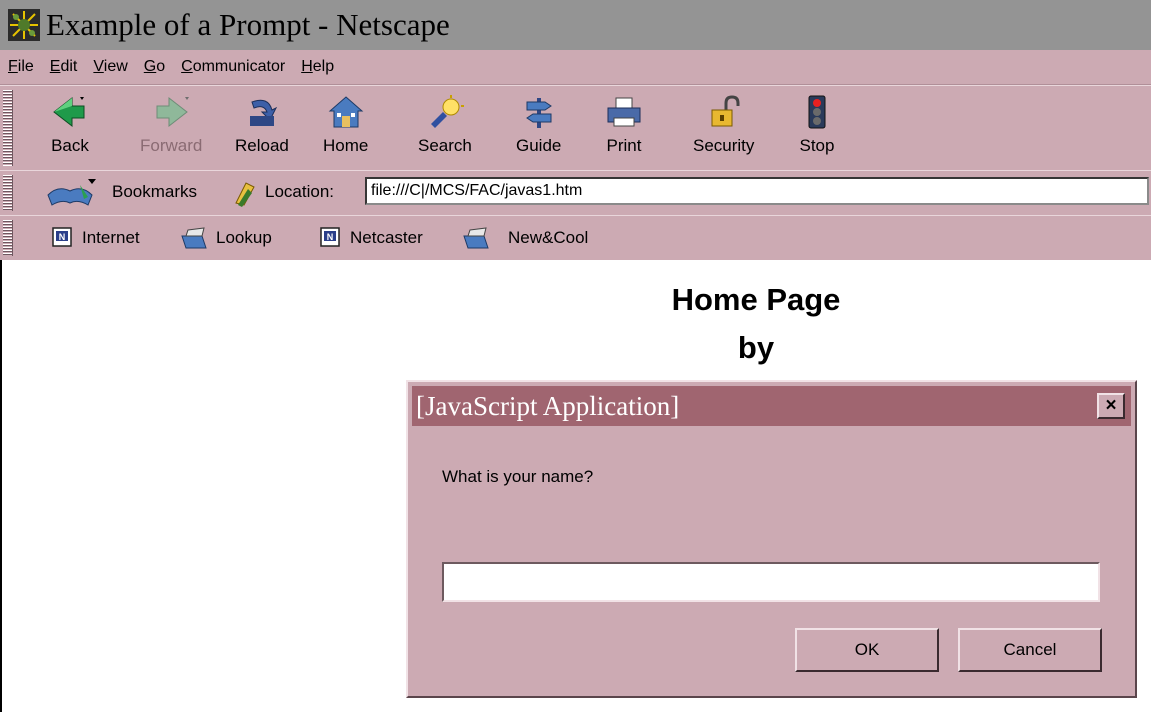  What do you see at coordinates (248, 24) in the screenshot?
I see `window-title: Example of a Prompt - Netscape` at bounding box center [248, 24].